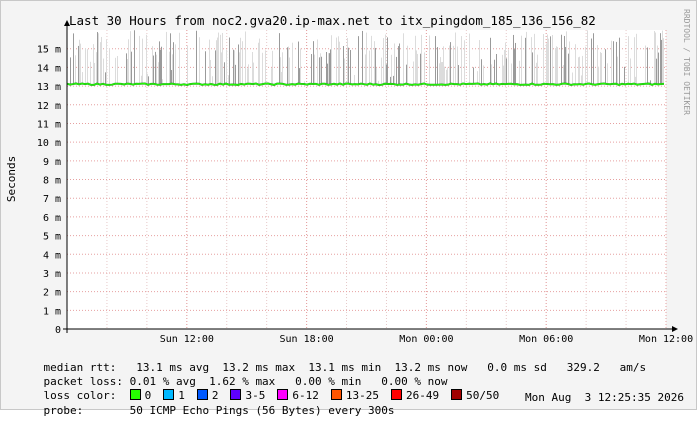  What do you see at coordinates (426, 339) in the screenshot?
I see `x-tick-label: Mon 00:00` at bounding box center [426, 339].